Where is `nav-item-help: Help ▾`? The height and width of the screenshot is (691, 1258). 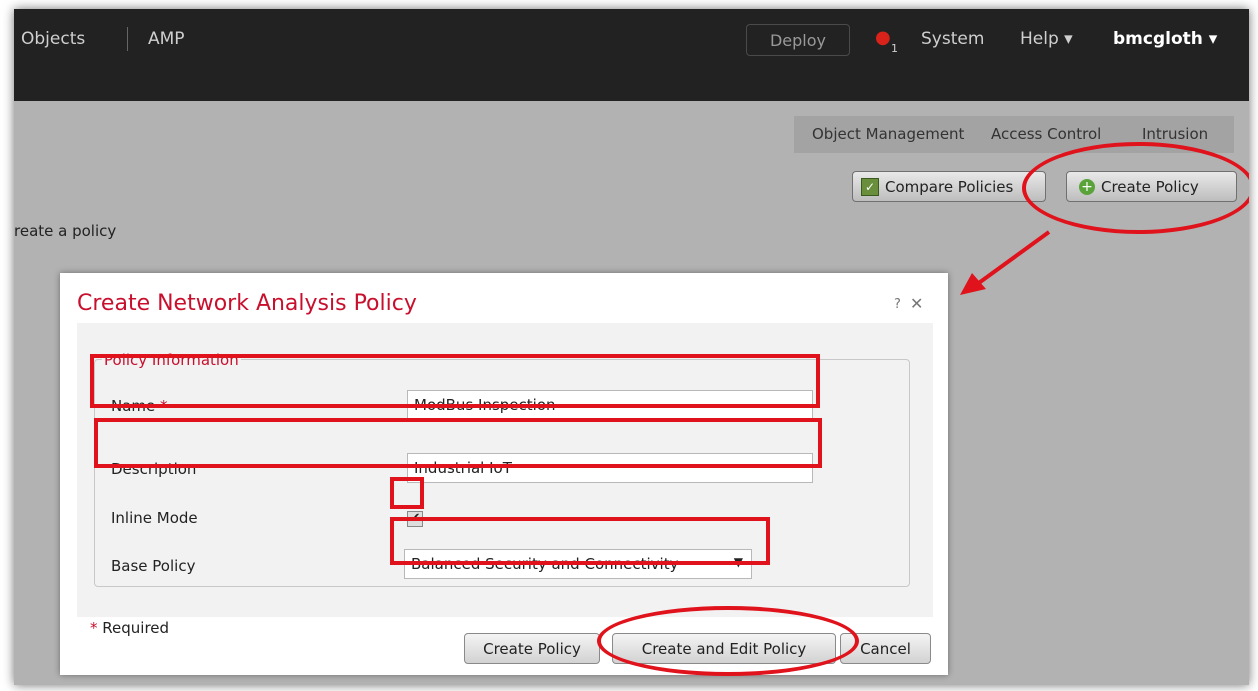 nav-item-help: Help ▾ is located at coordinates (1046, 39).